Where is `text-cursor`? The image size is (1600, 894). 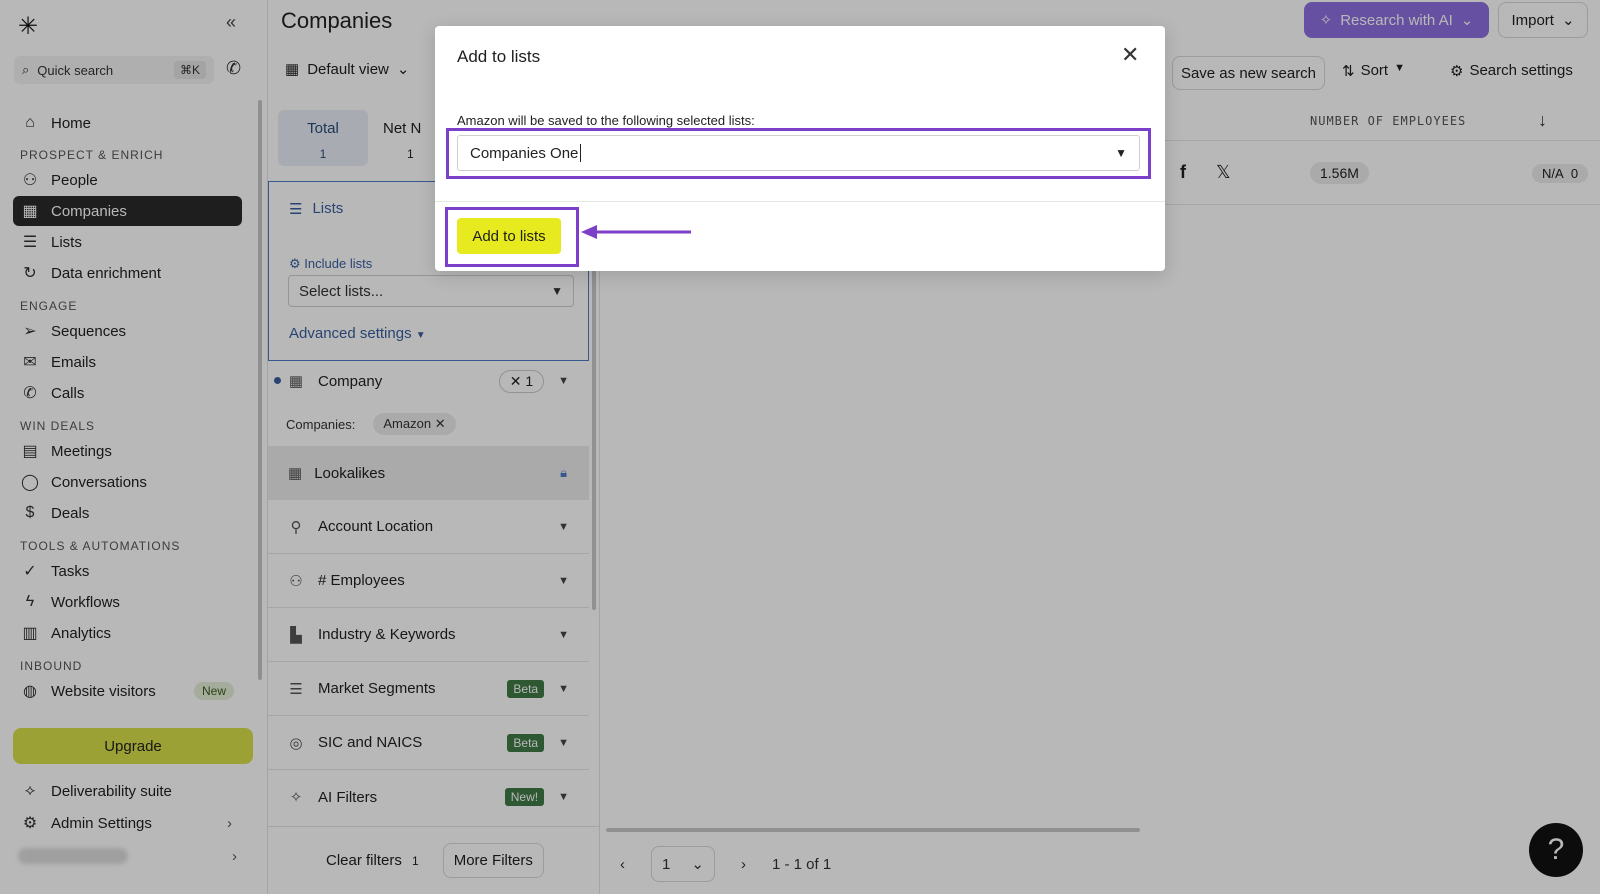 text-cursor is located at coordinates (581, 153).